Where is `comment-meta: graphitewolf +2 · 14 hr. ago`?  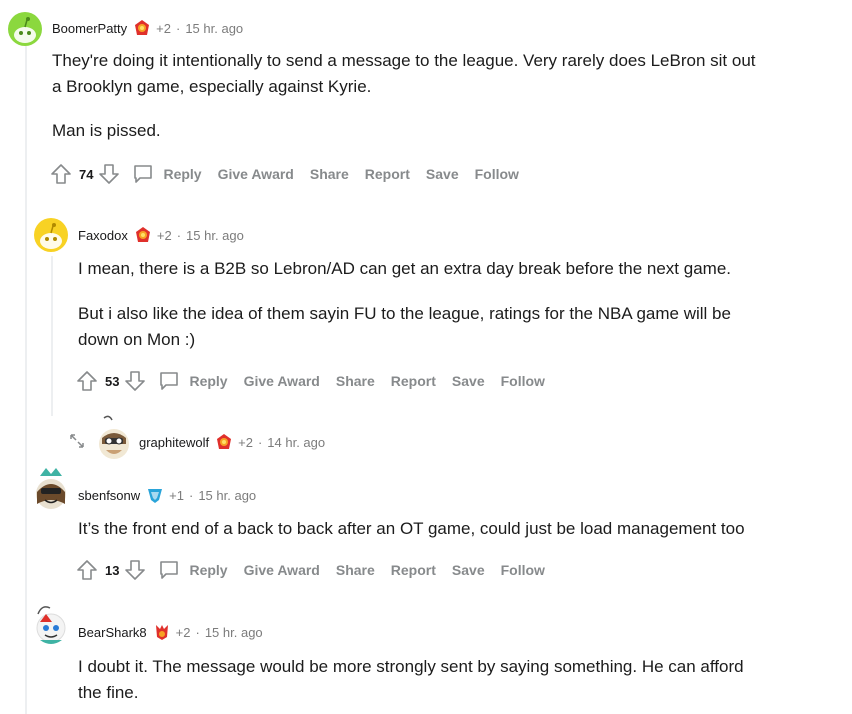 comment-meta: graphitewolf +2 · 14 hr. ago is located at coordinates (232, 442).